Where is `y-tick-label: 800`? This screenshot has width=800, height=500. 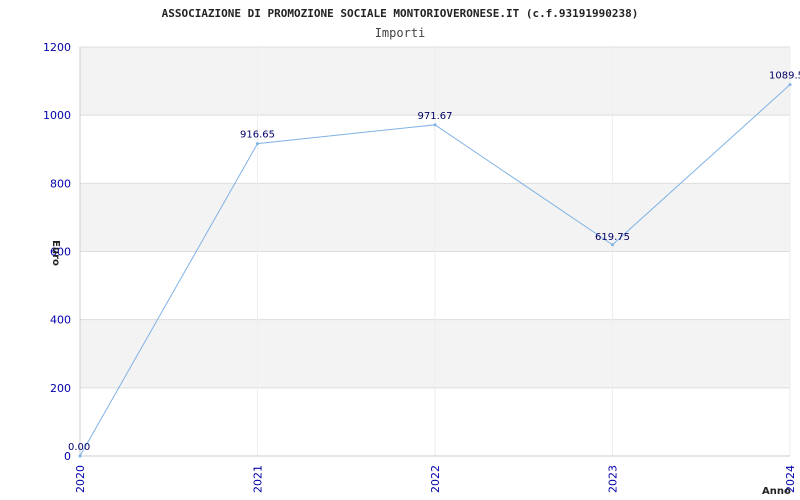
y-tick-label: 800 is located at coordinates (60, 183).